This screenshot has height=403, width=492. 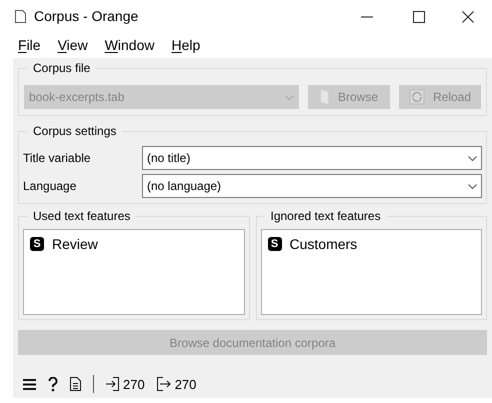 What do you see at coordinates (134, 385) in the screenshot?
I see `input-count: 270` at bounding box center [134, 385].